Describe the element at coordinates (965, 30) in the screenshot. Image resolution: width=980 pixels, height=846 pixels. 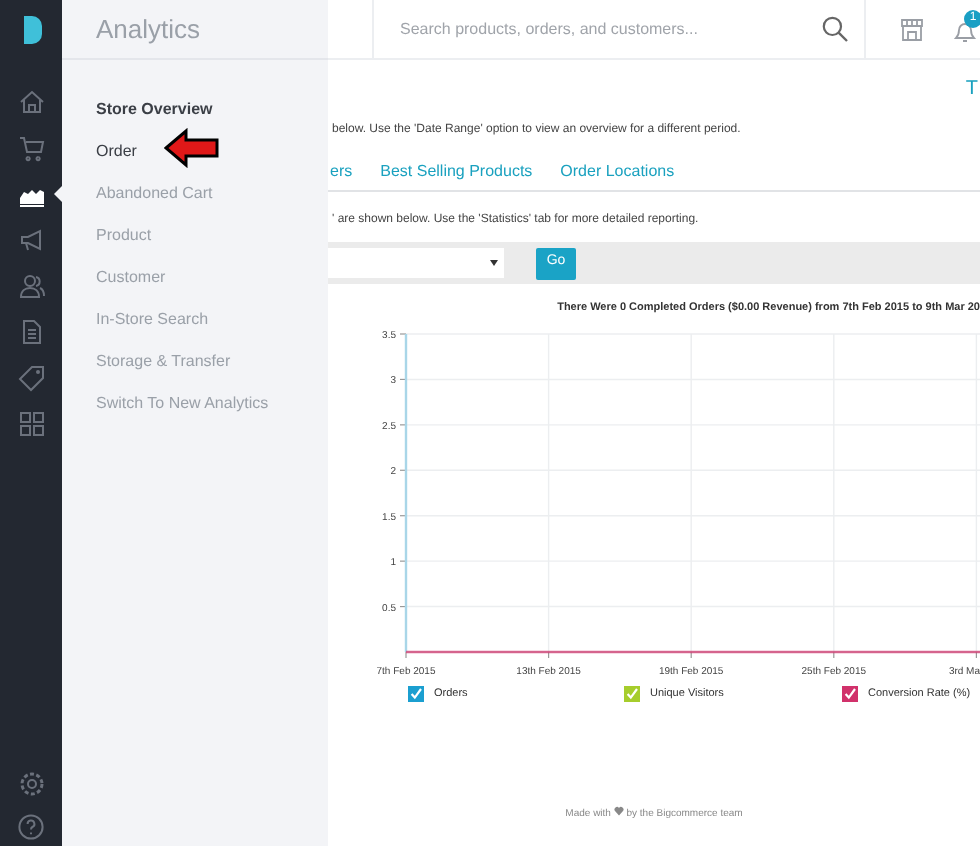
I see `bell-icon` at that location.